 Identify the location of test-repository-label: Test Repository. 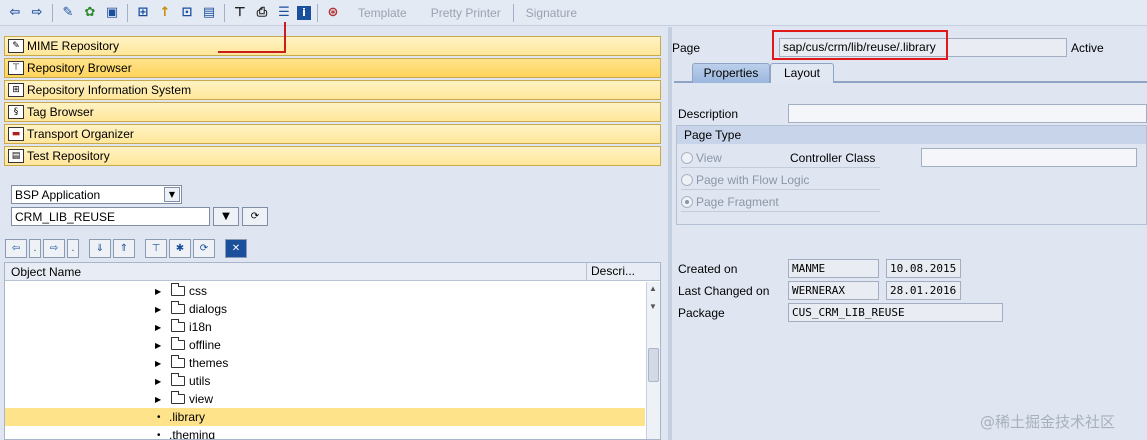
(68, 156).